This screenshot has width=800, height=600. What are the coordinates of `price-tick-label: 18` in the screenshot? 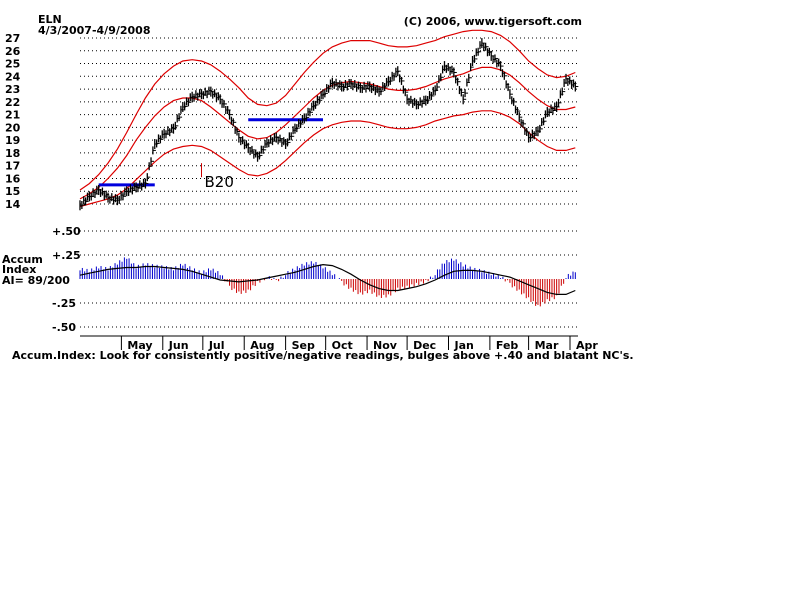 It's located at (12, 153).